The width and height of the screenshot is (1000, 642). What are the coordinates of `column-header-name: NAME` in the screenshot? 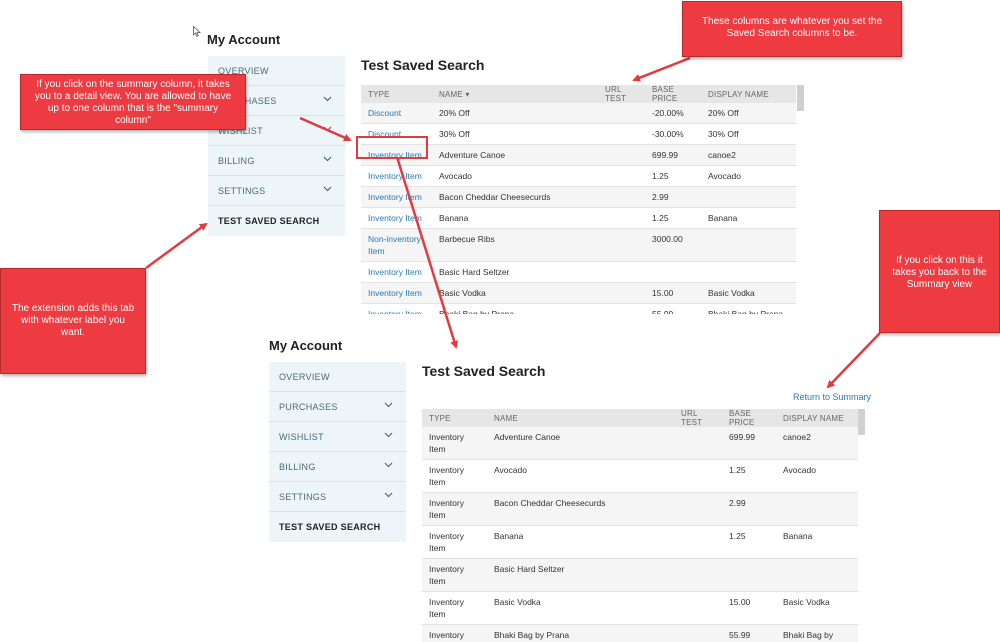 It's located at (580, 418).